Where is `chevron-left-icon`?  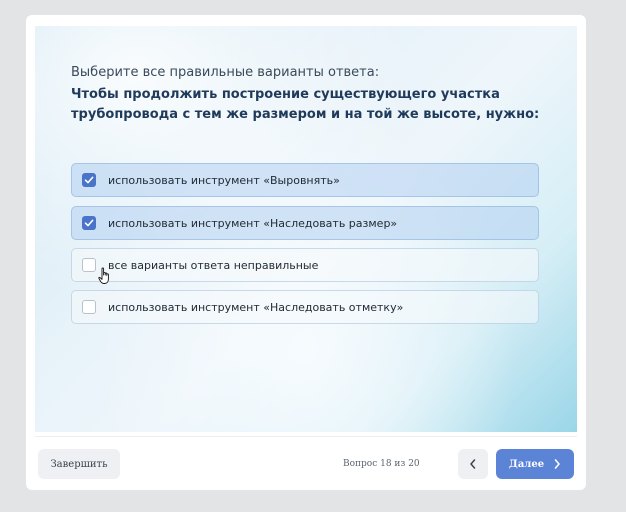 chevron-left-icon is located at coordinates (473, 464).